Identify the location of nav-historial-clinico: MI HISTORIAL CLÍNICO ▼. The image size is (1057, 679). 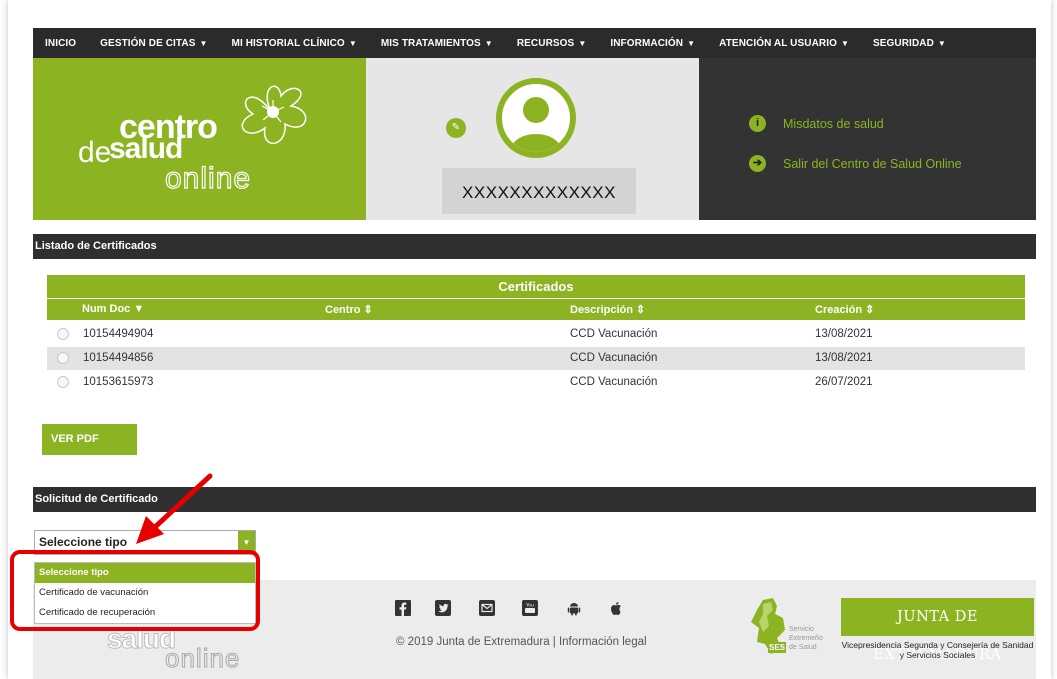
(294, 43).